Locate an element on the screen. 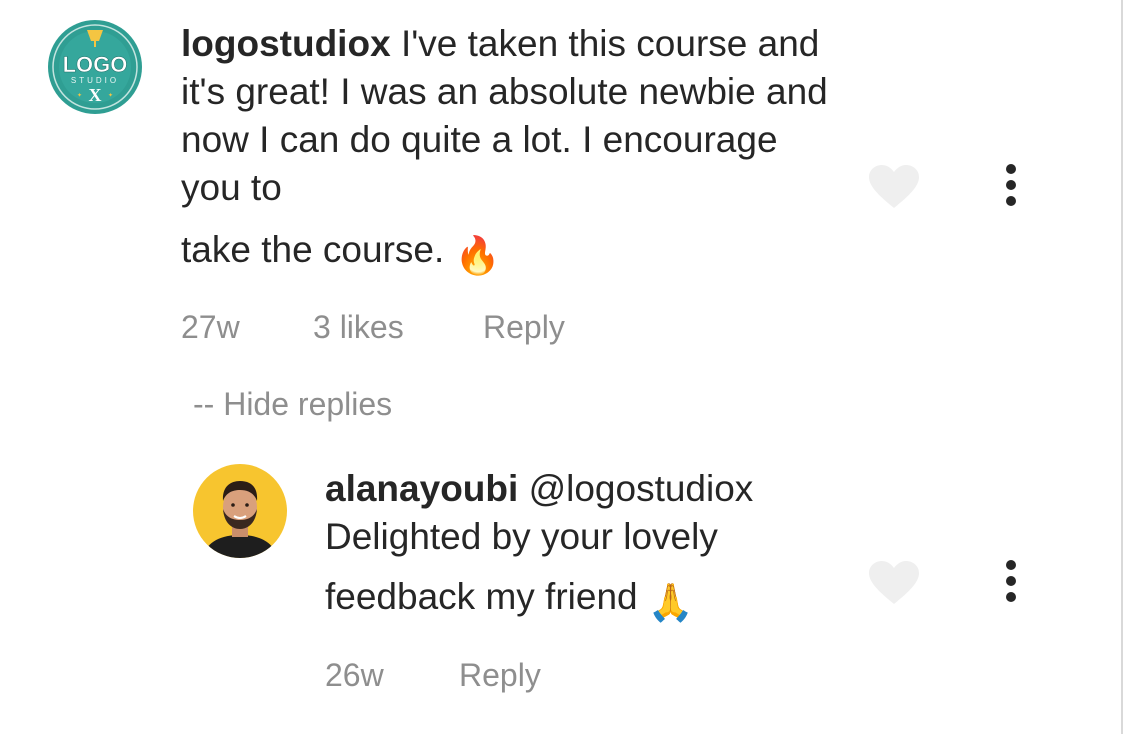 The height and width of the screenshot is (734, 1125). person-avatar-icon is located at coordinates (240, 511).